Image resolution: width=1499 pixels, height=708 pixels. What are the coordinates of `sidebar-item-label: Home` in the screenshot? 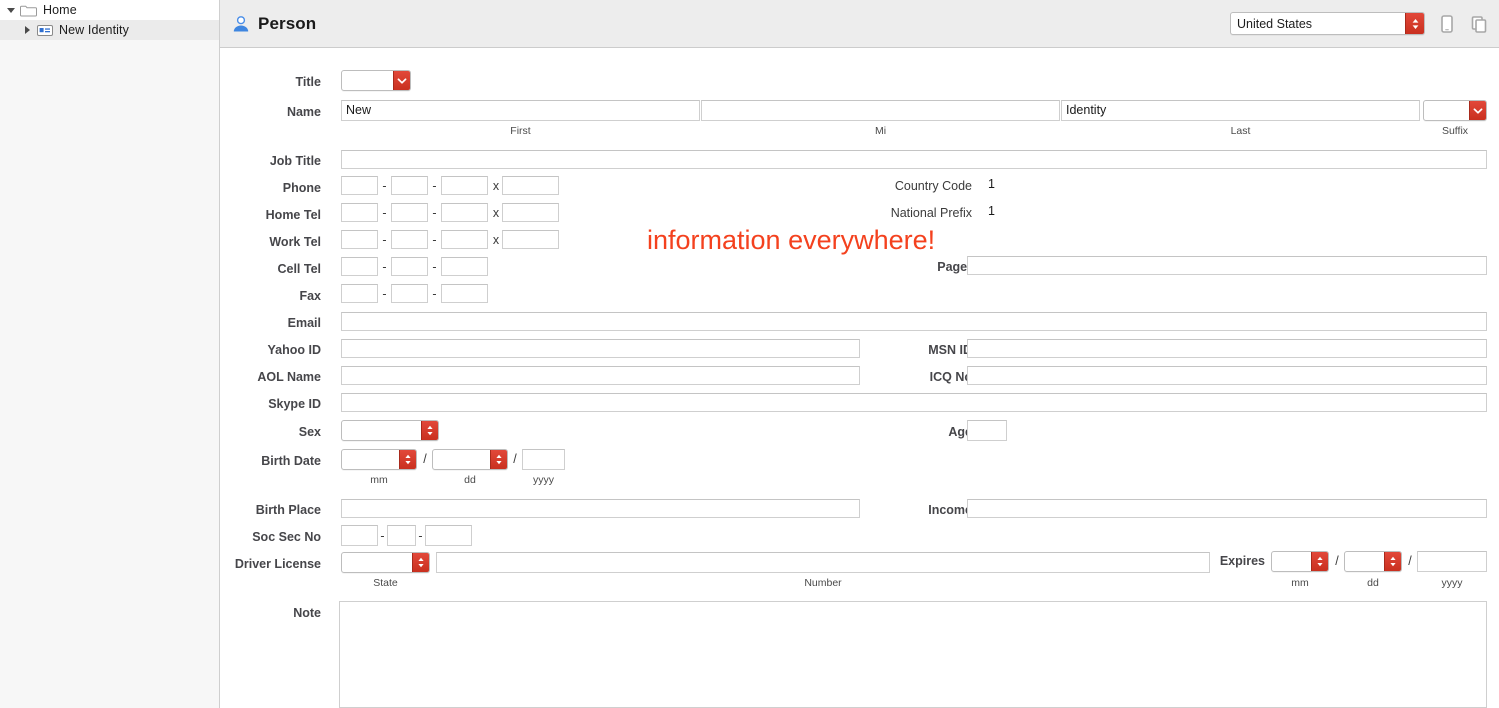 It's located at (60, 10).